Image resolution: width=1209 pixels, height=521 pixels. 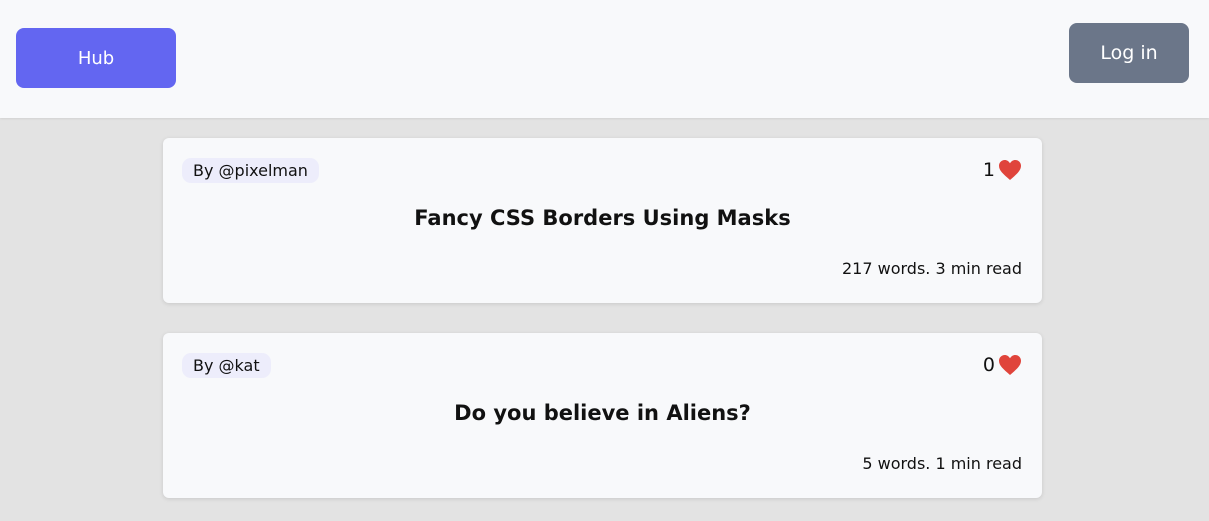 What do you see at coordinates (988, 170) in the screenshot?
I see `like-count: 1` at bounding box center [988, 170].